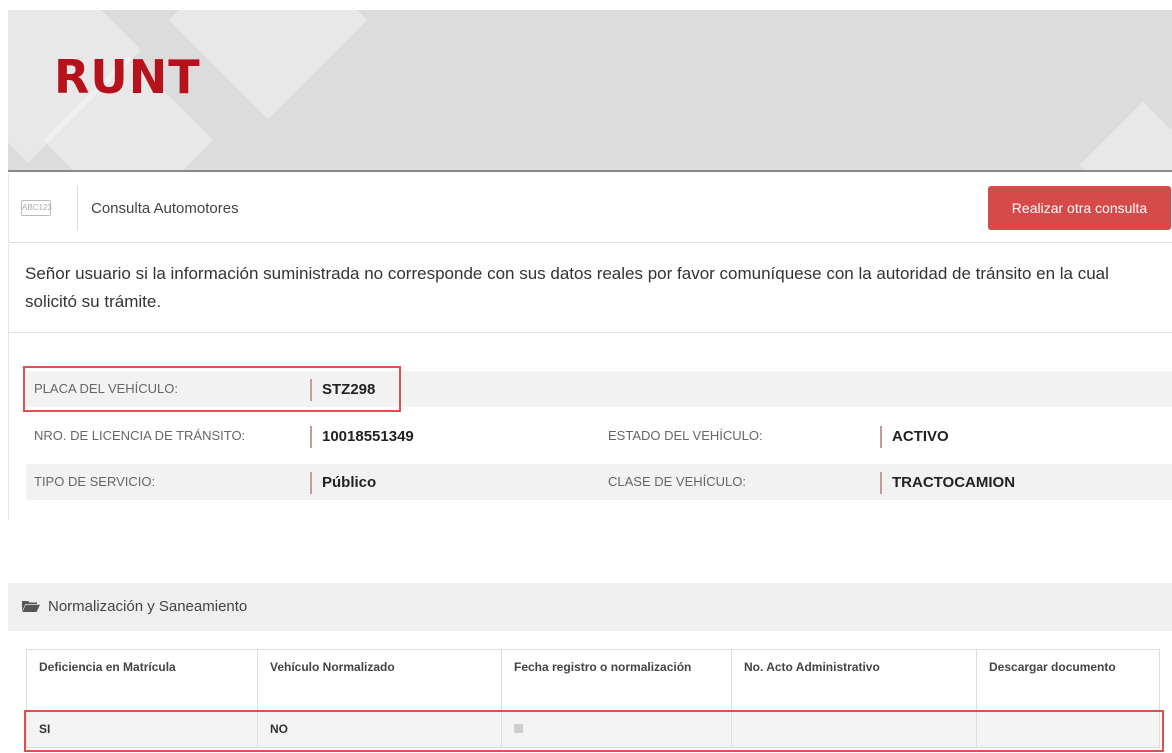 The height and width of the screenshot is (753, 1172). Describe the element at coordinates (343, 483) in the screenshot. I see `servicio-value: Público` at that location.